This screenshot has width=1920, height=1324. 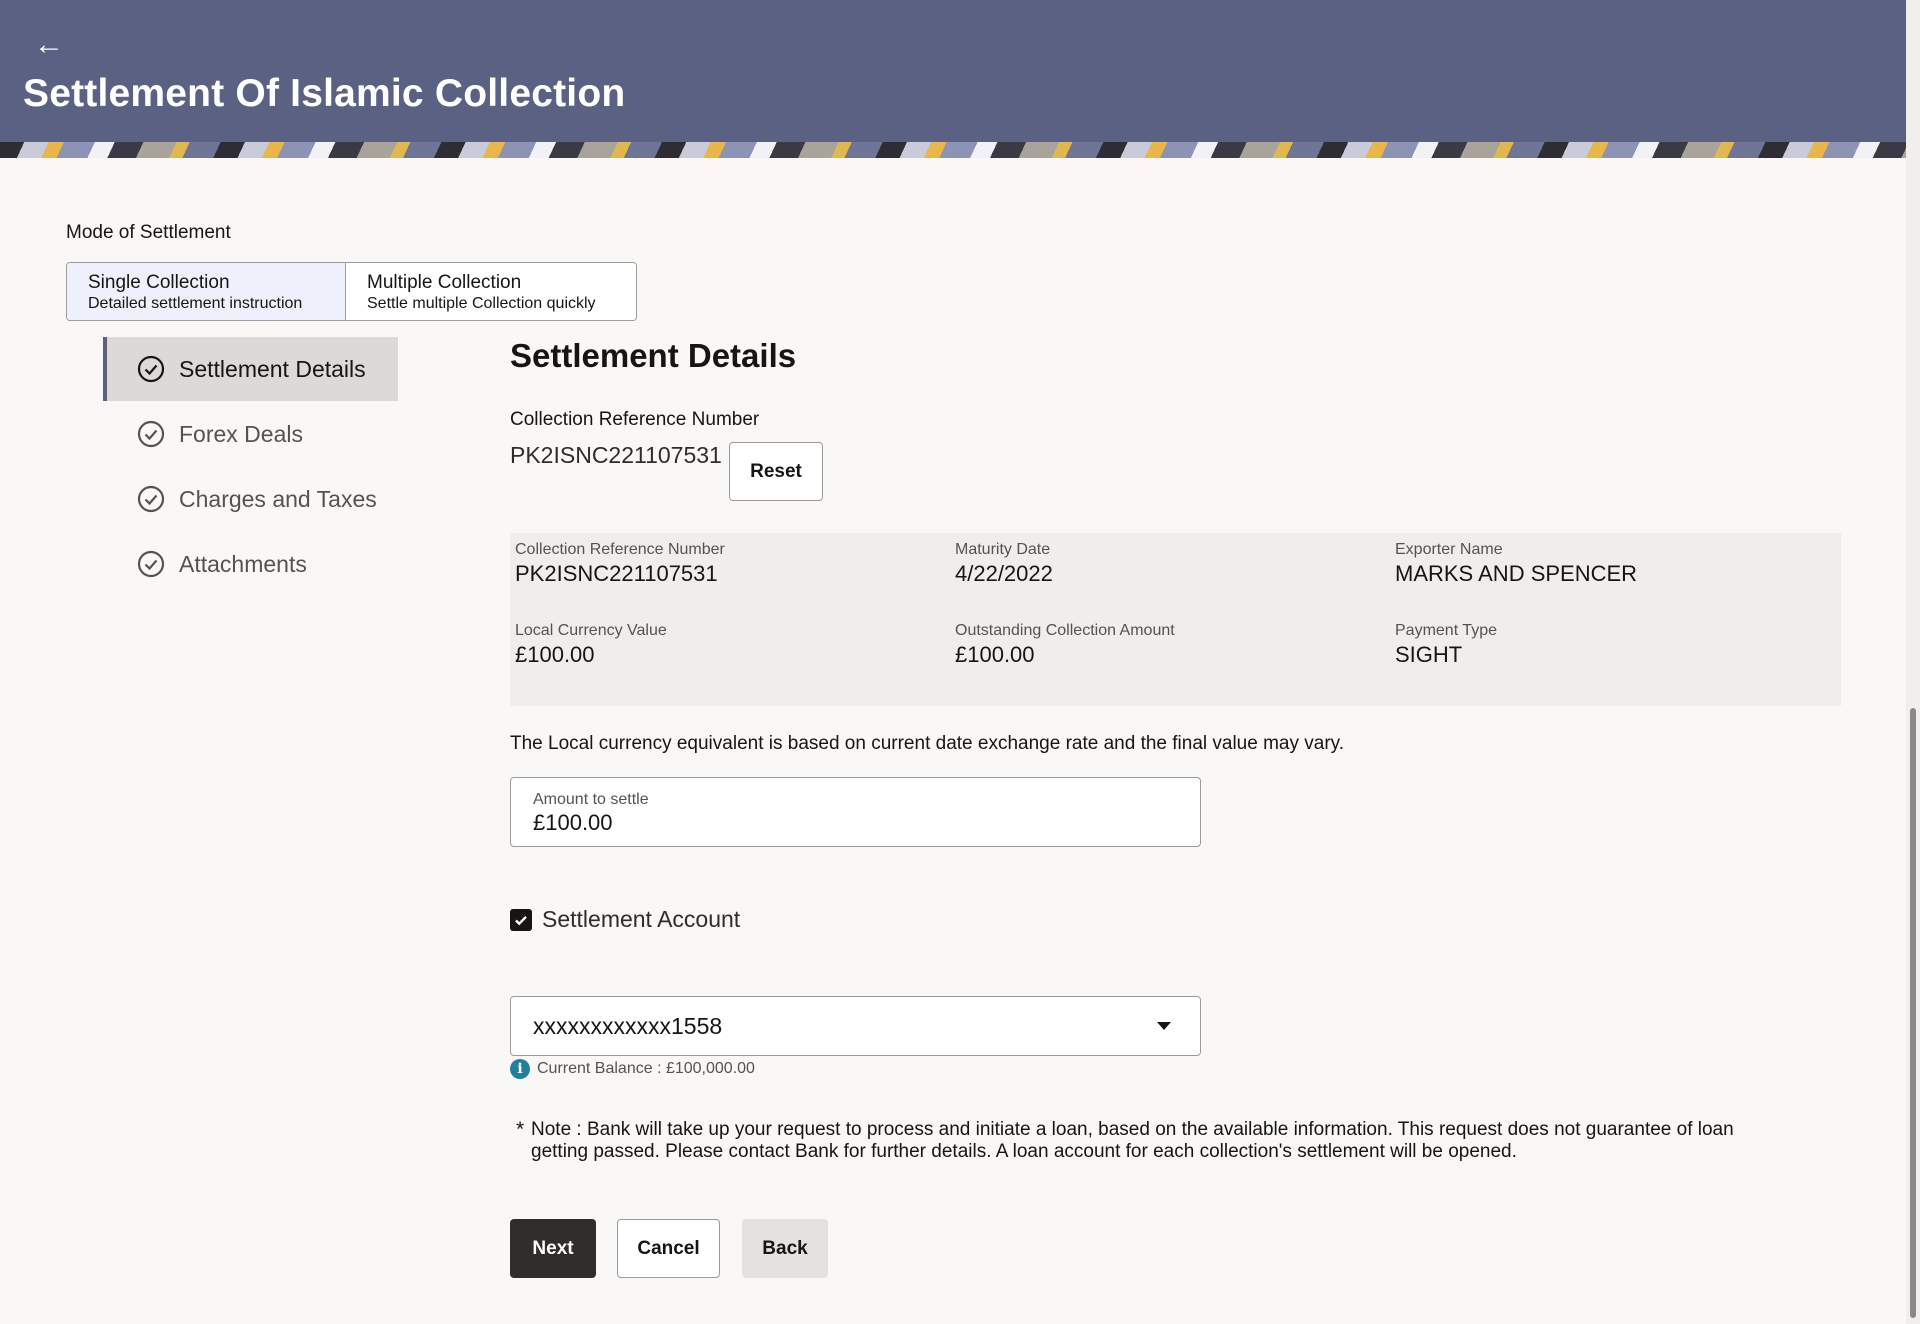 I want to click on summary-payment-type: Payment Type SIGHT, so click(x=1446, y=645).